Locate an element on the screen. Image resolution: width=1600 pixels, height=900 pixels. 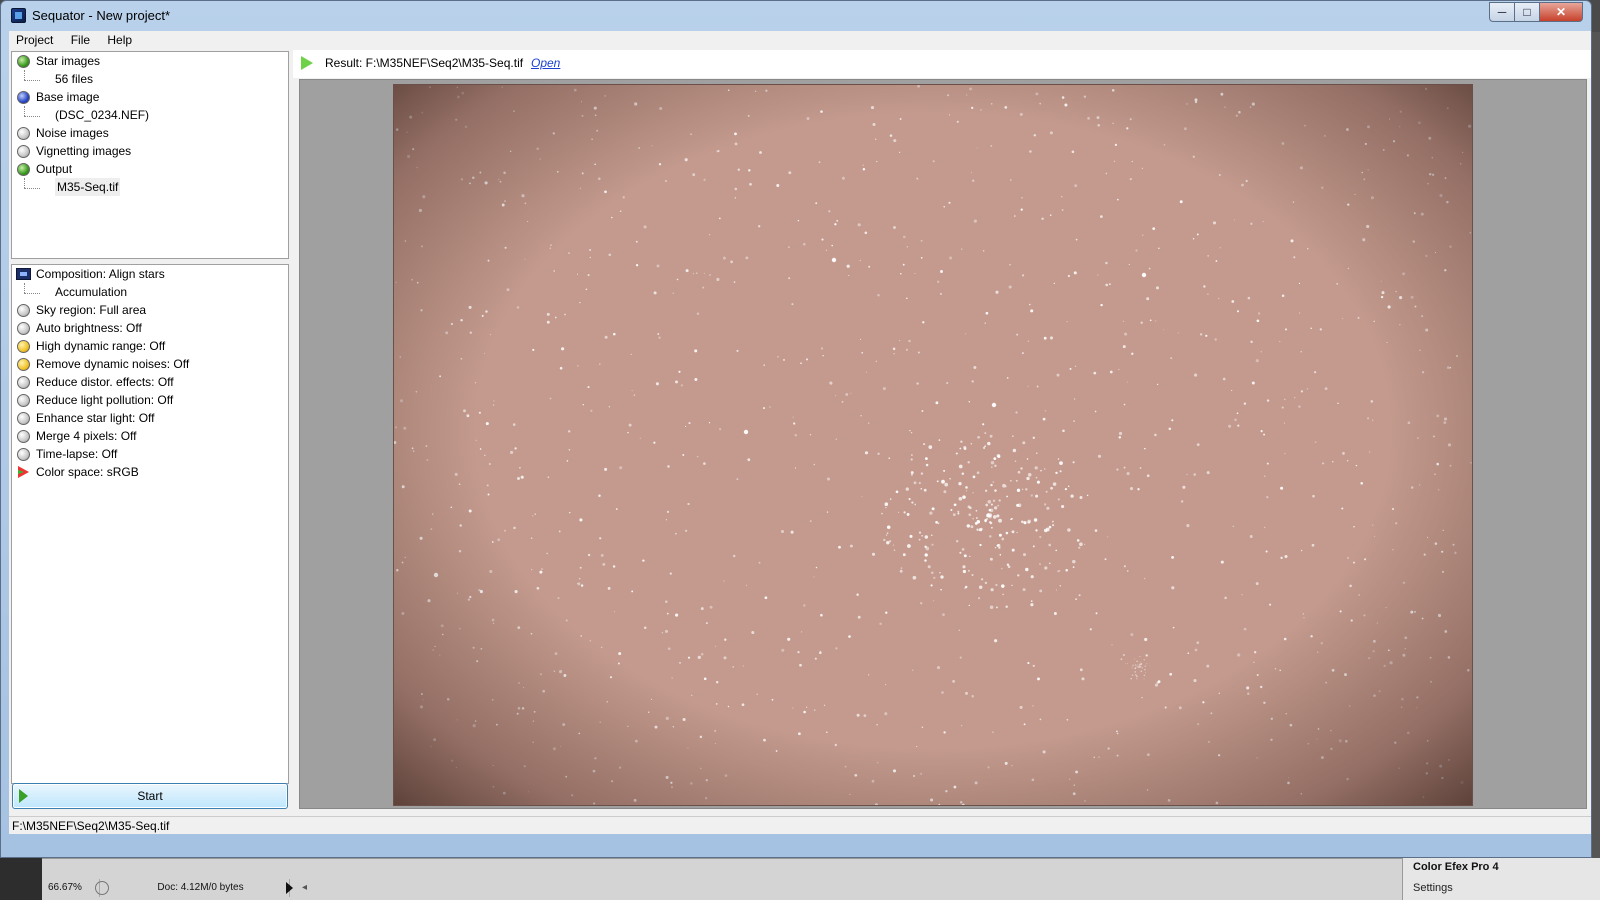
setting-time-lapse: Time-lapse: Off is located at coordinates (150, 454).